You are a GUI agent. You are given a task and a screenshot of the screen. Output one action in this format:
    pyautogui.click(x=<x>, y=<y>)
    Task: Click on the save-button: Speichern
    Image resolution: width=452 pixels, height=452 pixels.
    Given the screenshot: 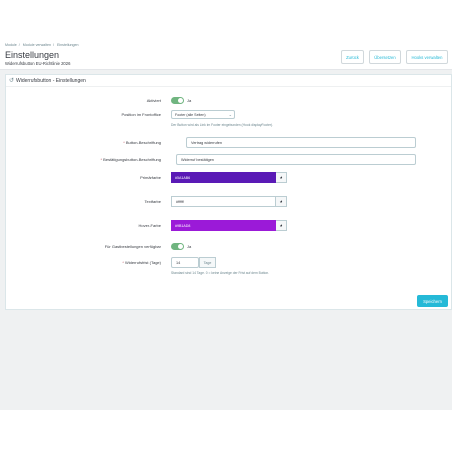 What is the action you would take?
    pyautogui.click(x=432, y=301)
    